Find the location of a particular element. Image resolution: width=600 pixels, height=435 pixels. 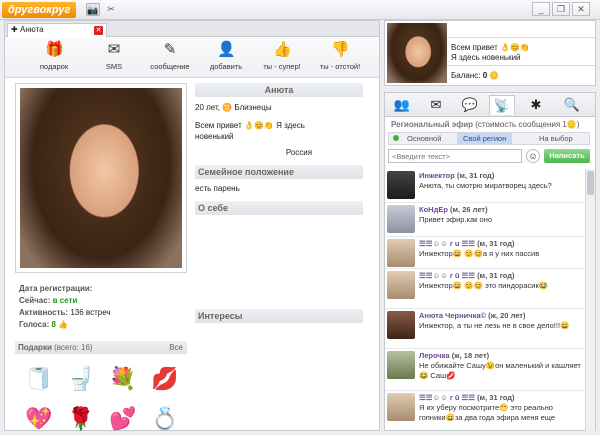

city-text: Россия is located at coordinates (299, 152).